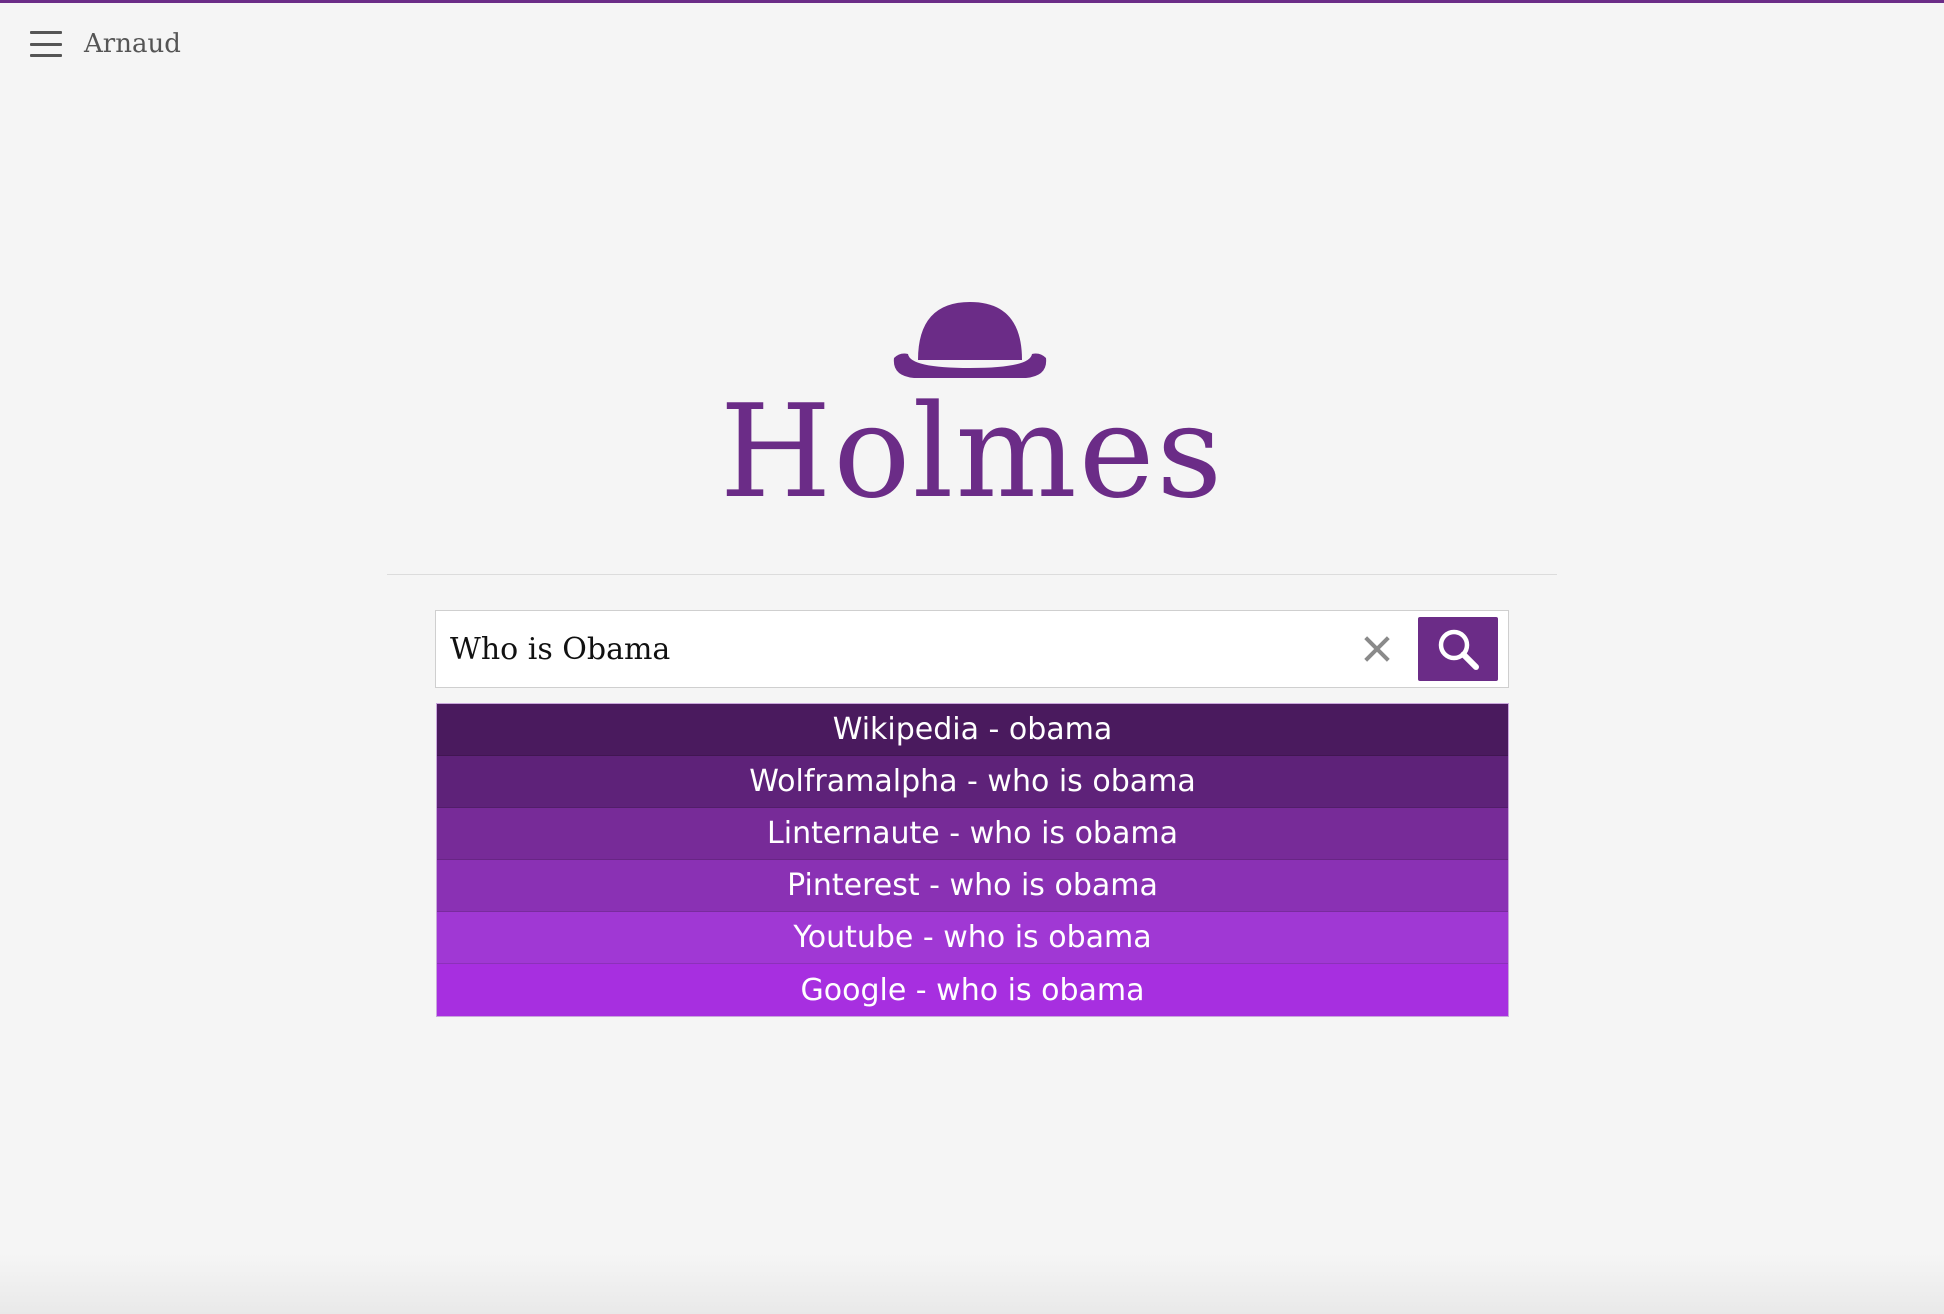 Image resolution: width=1944 pixels, height=1314 pixels. What do you see at coordinates (972, 452) in the screenshot?
I see `logo-title: Holmes` at bounding box center [972, 452].